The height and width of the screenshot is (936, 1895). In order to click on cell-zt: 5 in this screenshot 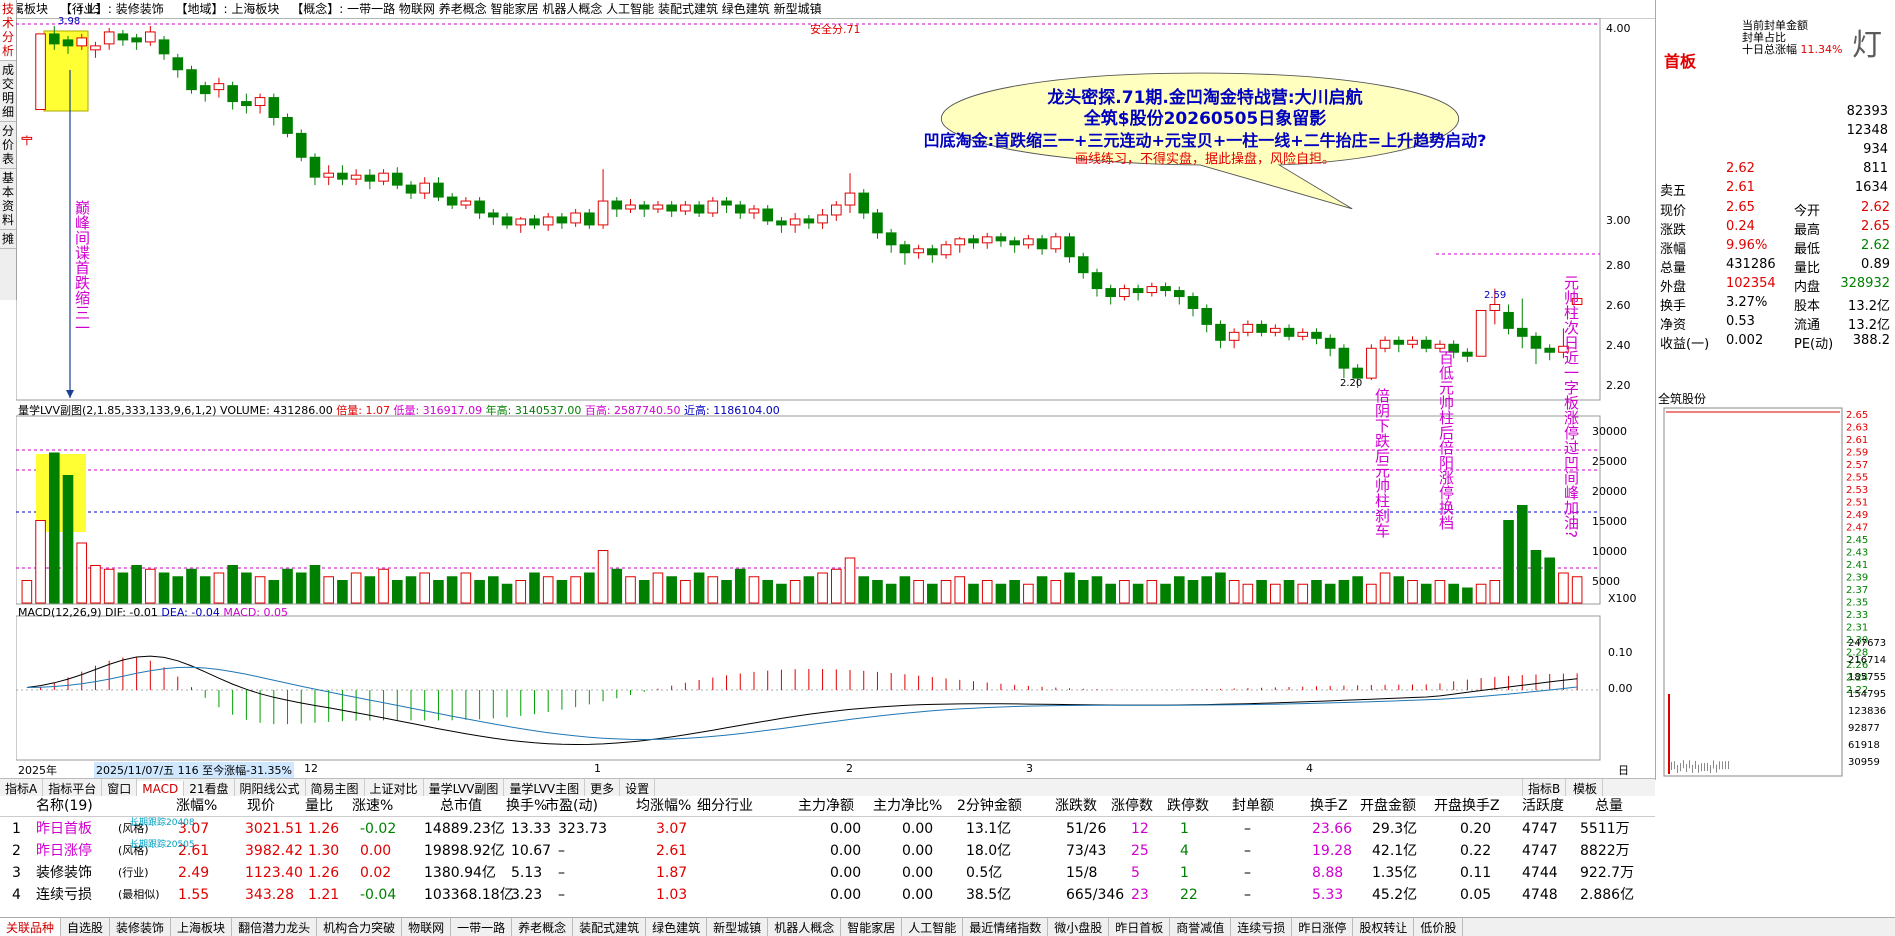, I will do `click(1135, 873)`.